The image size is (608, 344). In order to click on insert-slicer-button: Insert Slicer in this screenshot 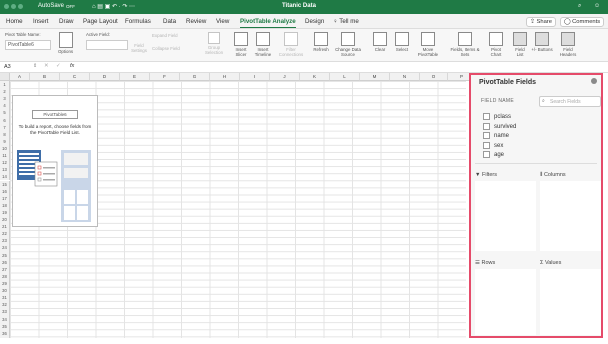, I will do `click(241, 44)`.